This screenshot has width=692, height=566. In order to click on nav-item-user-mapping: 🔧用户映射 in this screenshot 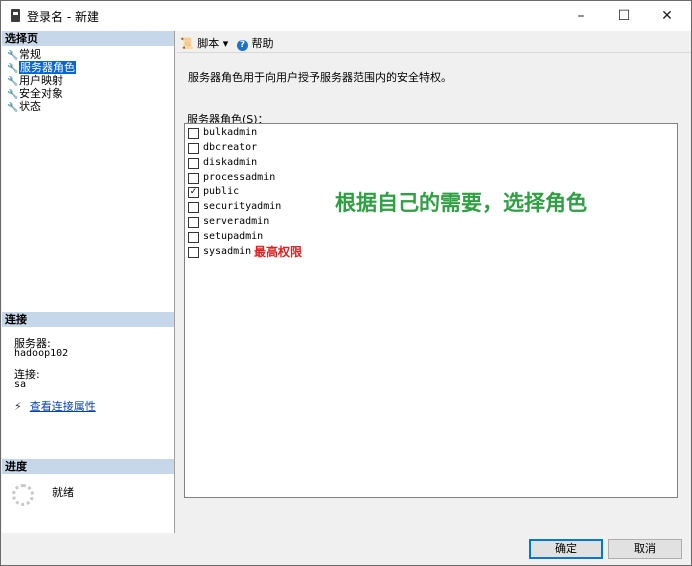, I will do `click(35, 80)`.